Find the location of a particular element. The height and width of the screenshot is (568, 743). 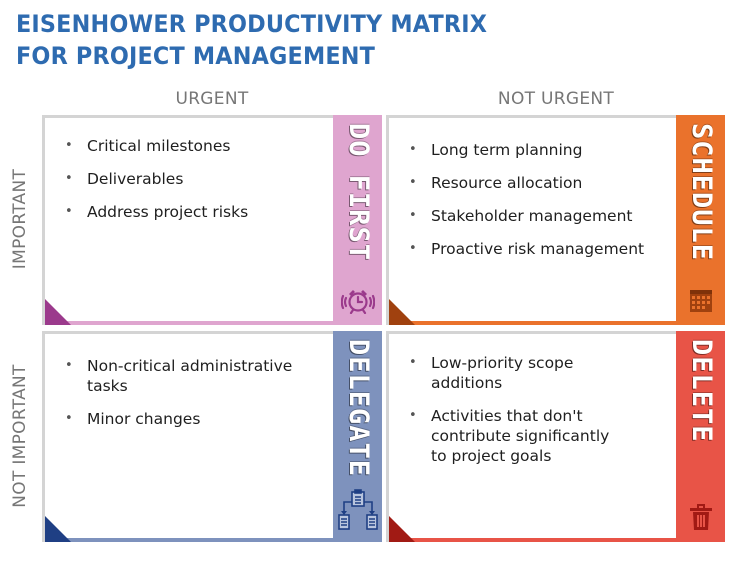

delete-bottom-bar is located at coordinates (557, 540).